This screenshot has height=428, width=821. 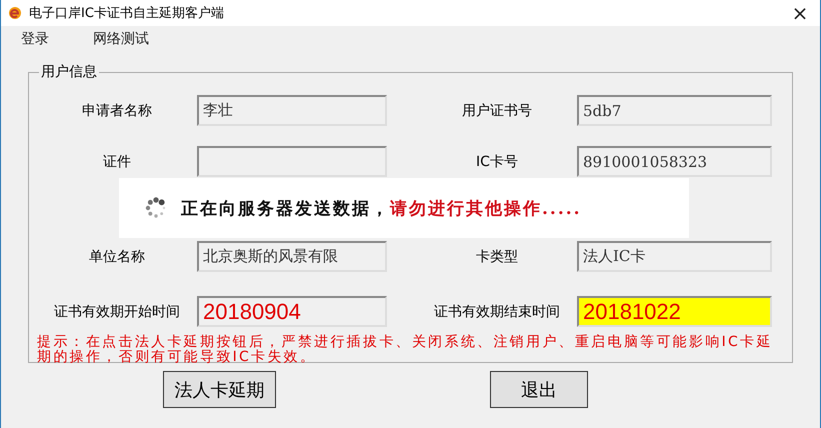 What do you see at coordinates (497, 311) in the screenshot?
I see `field-label: 证书有效期结束时间` at bounding box center [497, 311].